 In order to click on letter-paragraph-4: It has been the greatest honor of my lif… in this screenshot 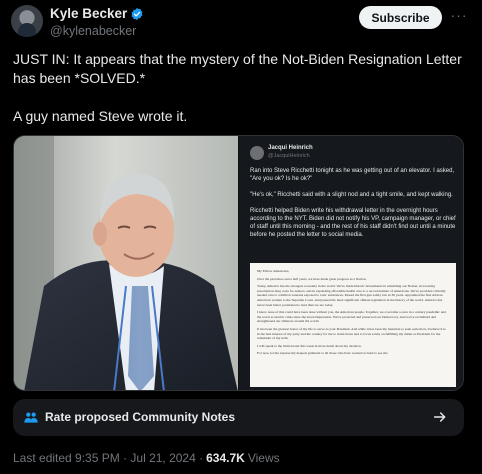, I will do `click(351, 333)`.